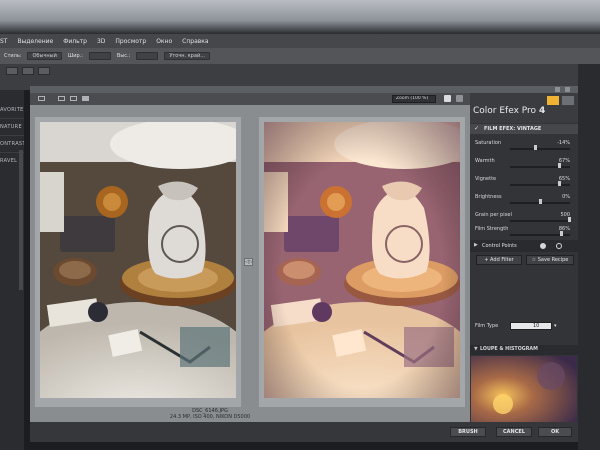  I want to click on zoom-select: Zoom (100 %), so click(414, 99).